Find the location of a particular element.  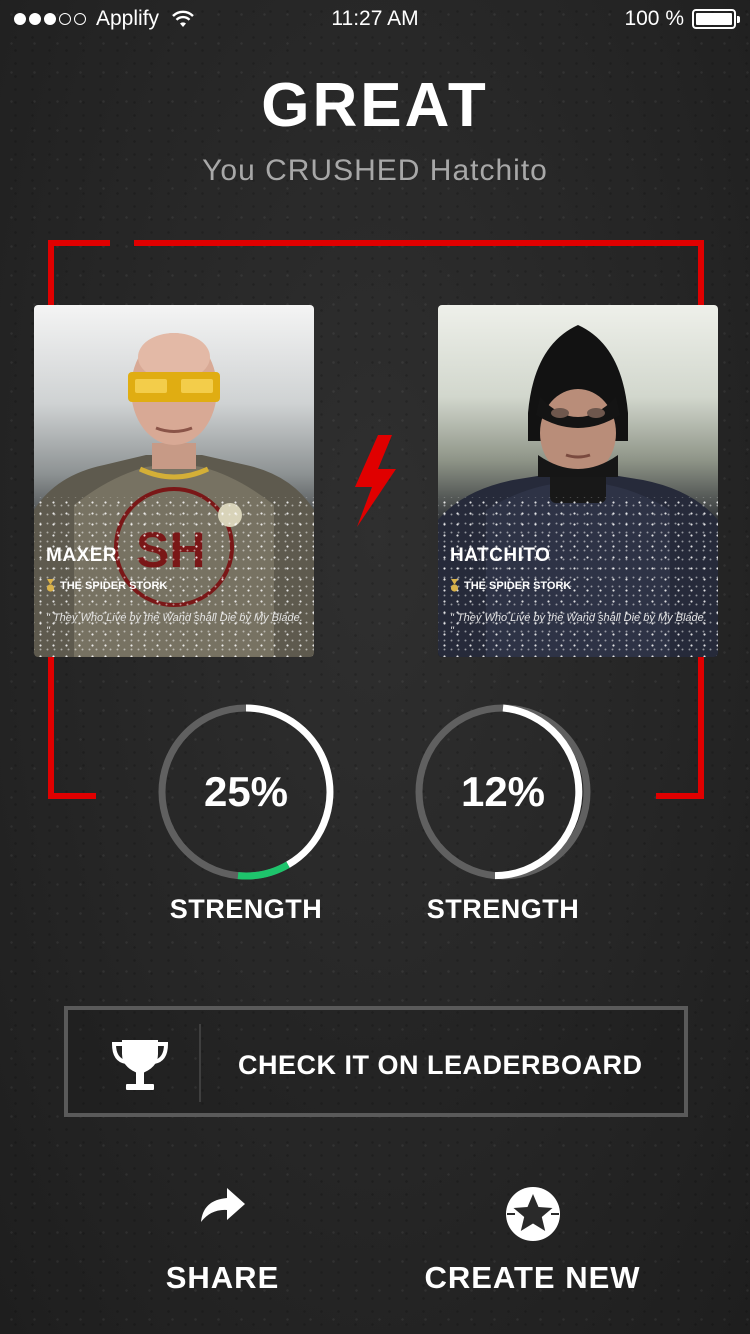

leaderboard-label: CHECK IT ON LEADERBOARD is located at coordinates (440, 1065).